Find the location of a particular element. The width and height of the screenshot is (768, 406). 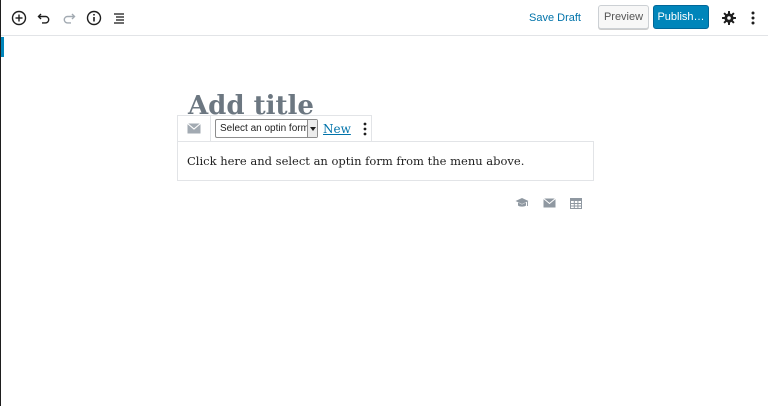

info-icon is located at coordinates (94, 18).